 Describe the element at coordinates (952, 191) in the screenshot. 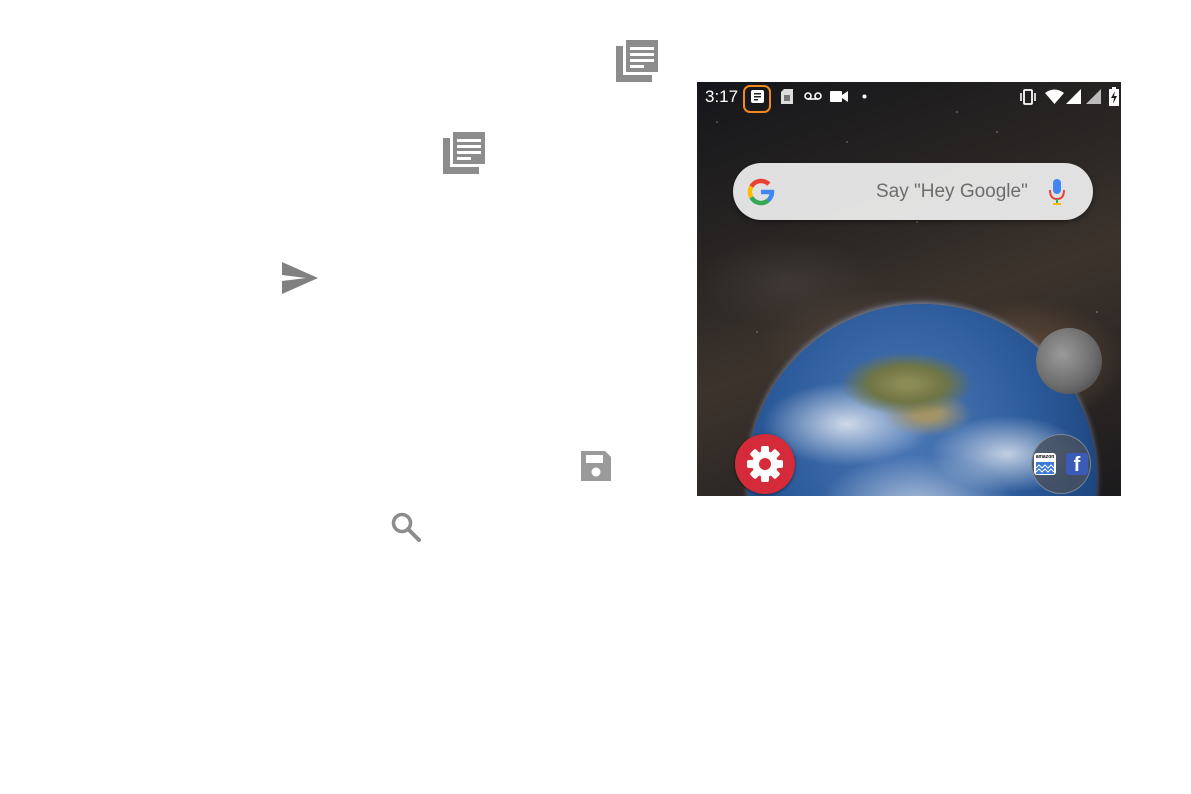

I see `search-hint: Say "Hey Google"` at that location.